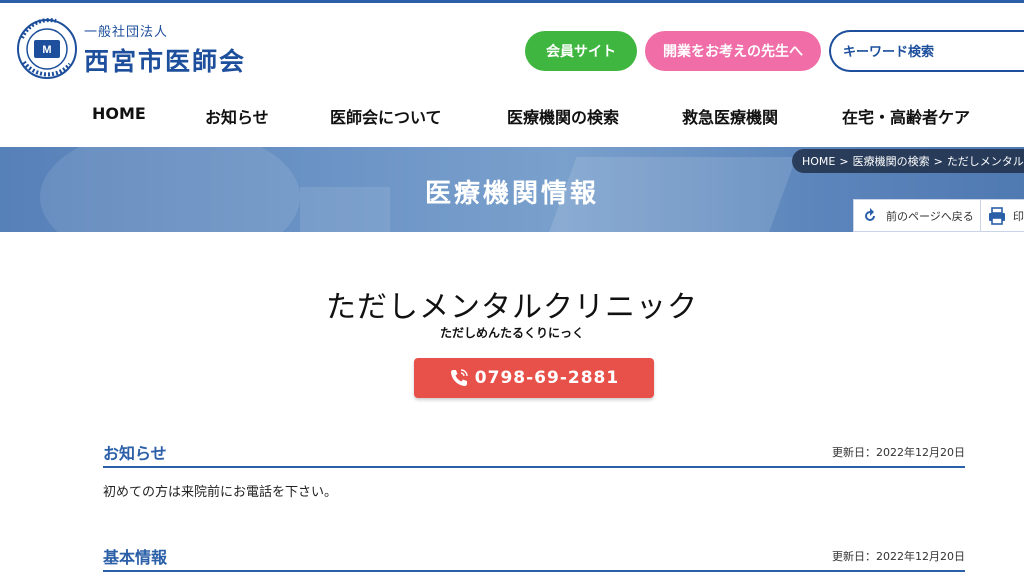 The height and width of the screenshot is (576, 1024). I want to click on phone-icon, so click(459, 377).